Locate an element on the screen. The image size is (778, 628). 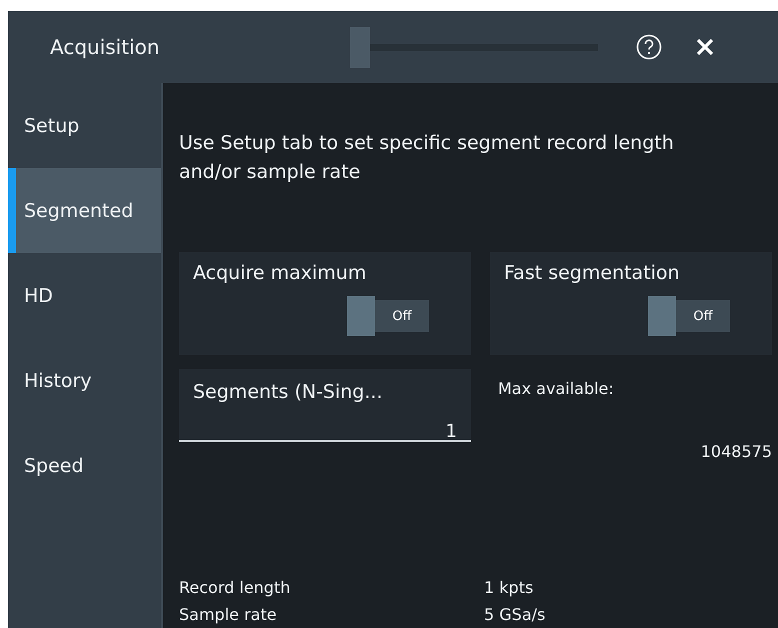
toggle-label: Acquire maximum is located at coordinates (280, 273).